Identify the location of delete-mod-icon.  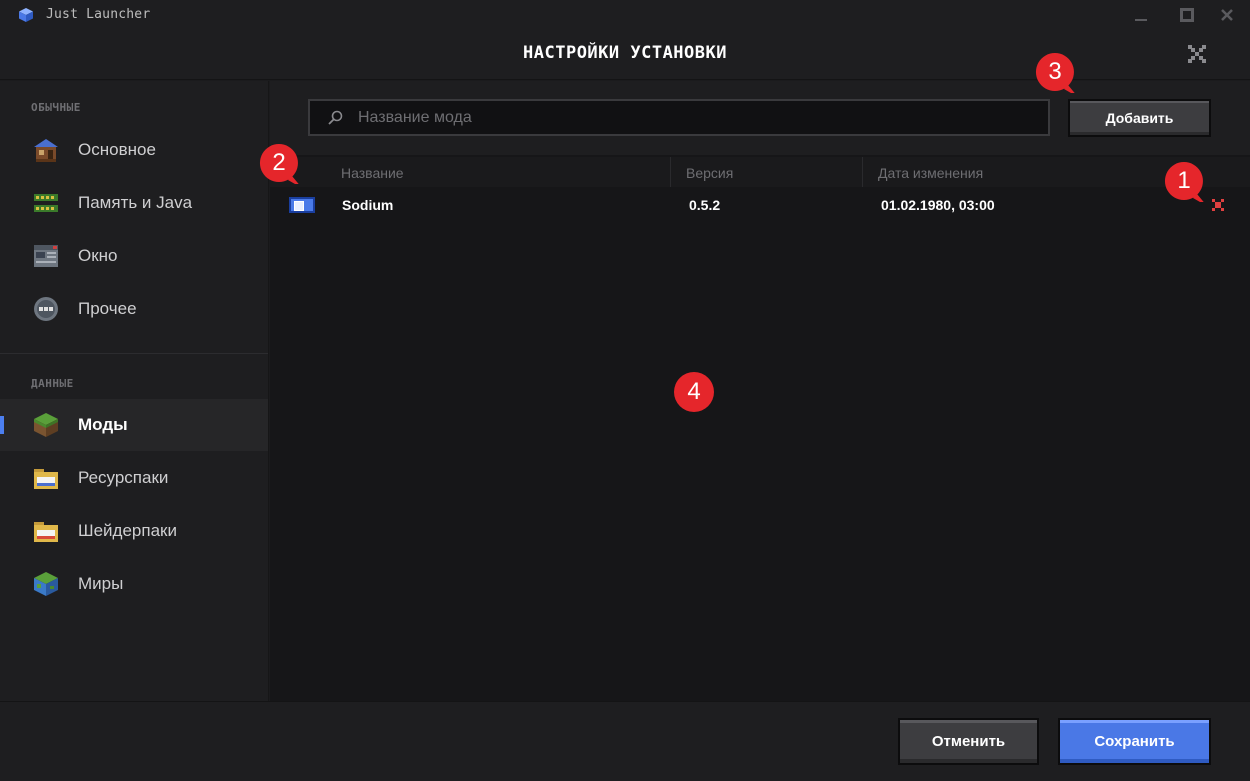
(1218, 205).